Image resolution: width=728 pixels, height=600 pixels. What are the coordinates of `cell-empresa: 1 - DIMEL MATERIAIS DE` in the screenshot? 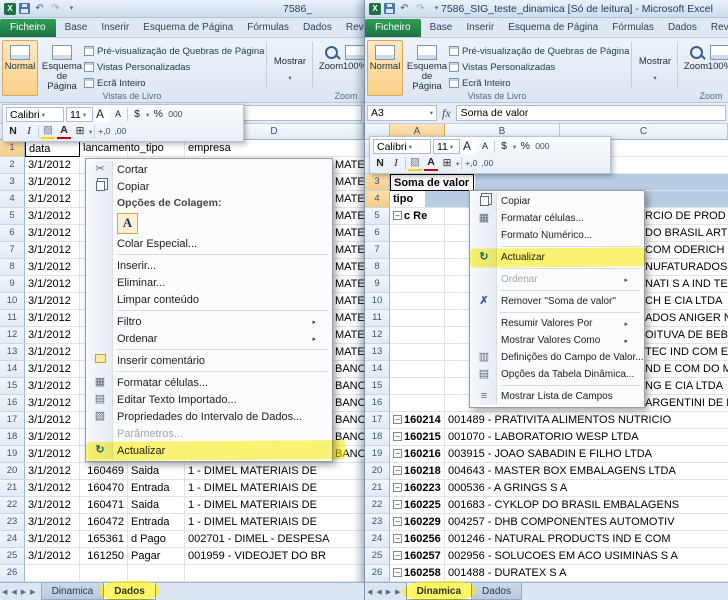 It's located at (274, 505).